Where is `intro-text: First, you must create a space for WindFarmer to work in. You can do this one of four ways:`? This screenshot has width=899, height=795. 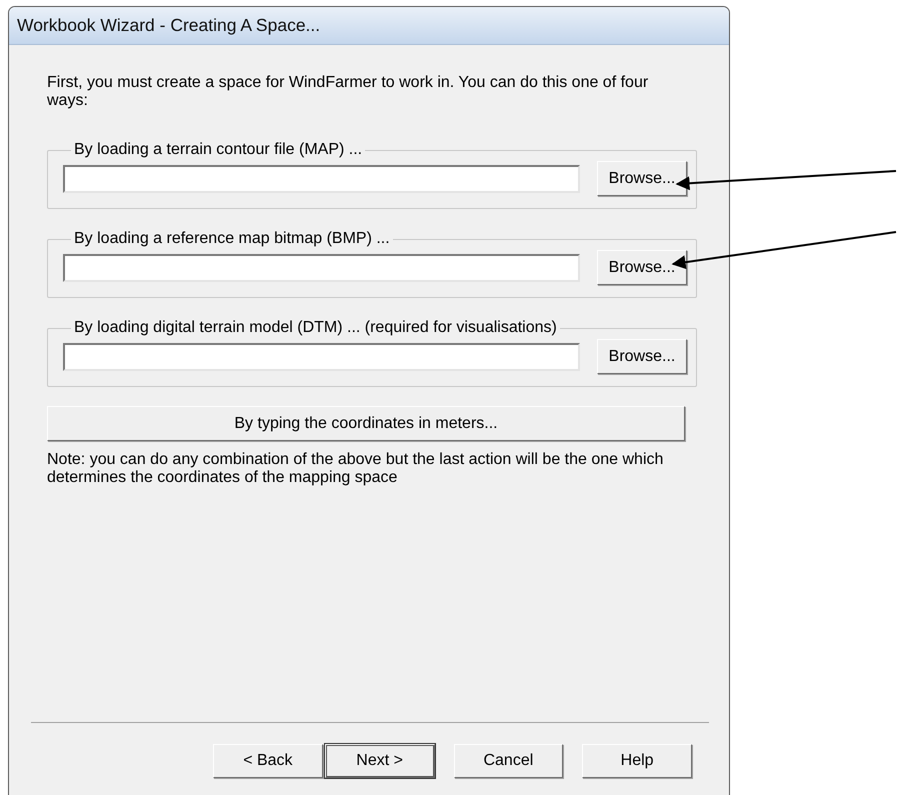
intro-text: First, you must create a space for WindFarmer to work in. You can do this one of four ways: is located at coordinates (348, 92).